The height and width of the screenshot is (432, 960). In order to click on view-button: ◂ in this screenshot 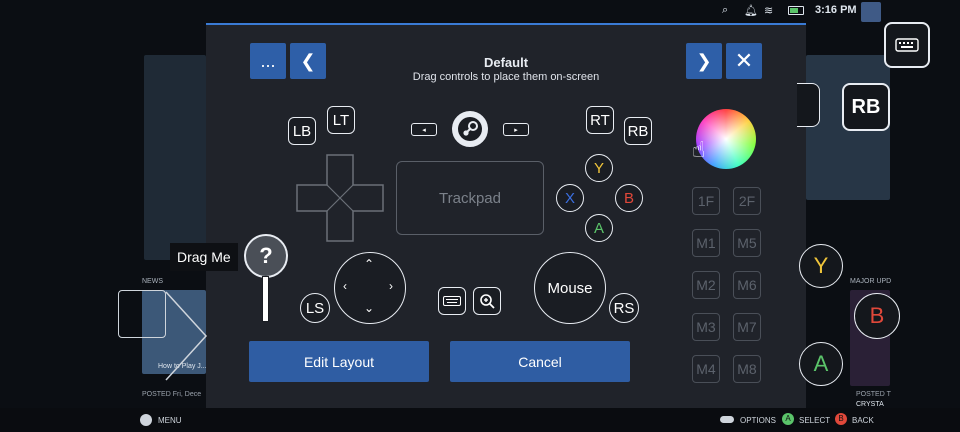, I will do `click(424, 129)`.